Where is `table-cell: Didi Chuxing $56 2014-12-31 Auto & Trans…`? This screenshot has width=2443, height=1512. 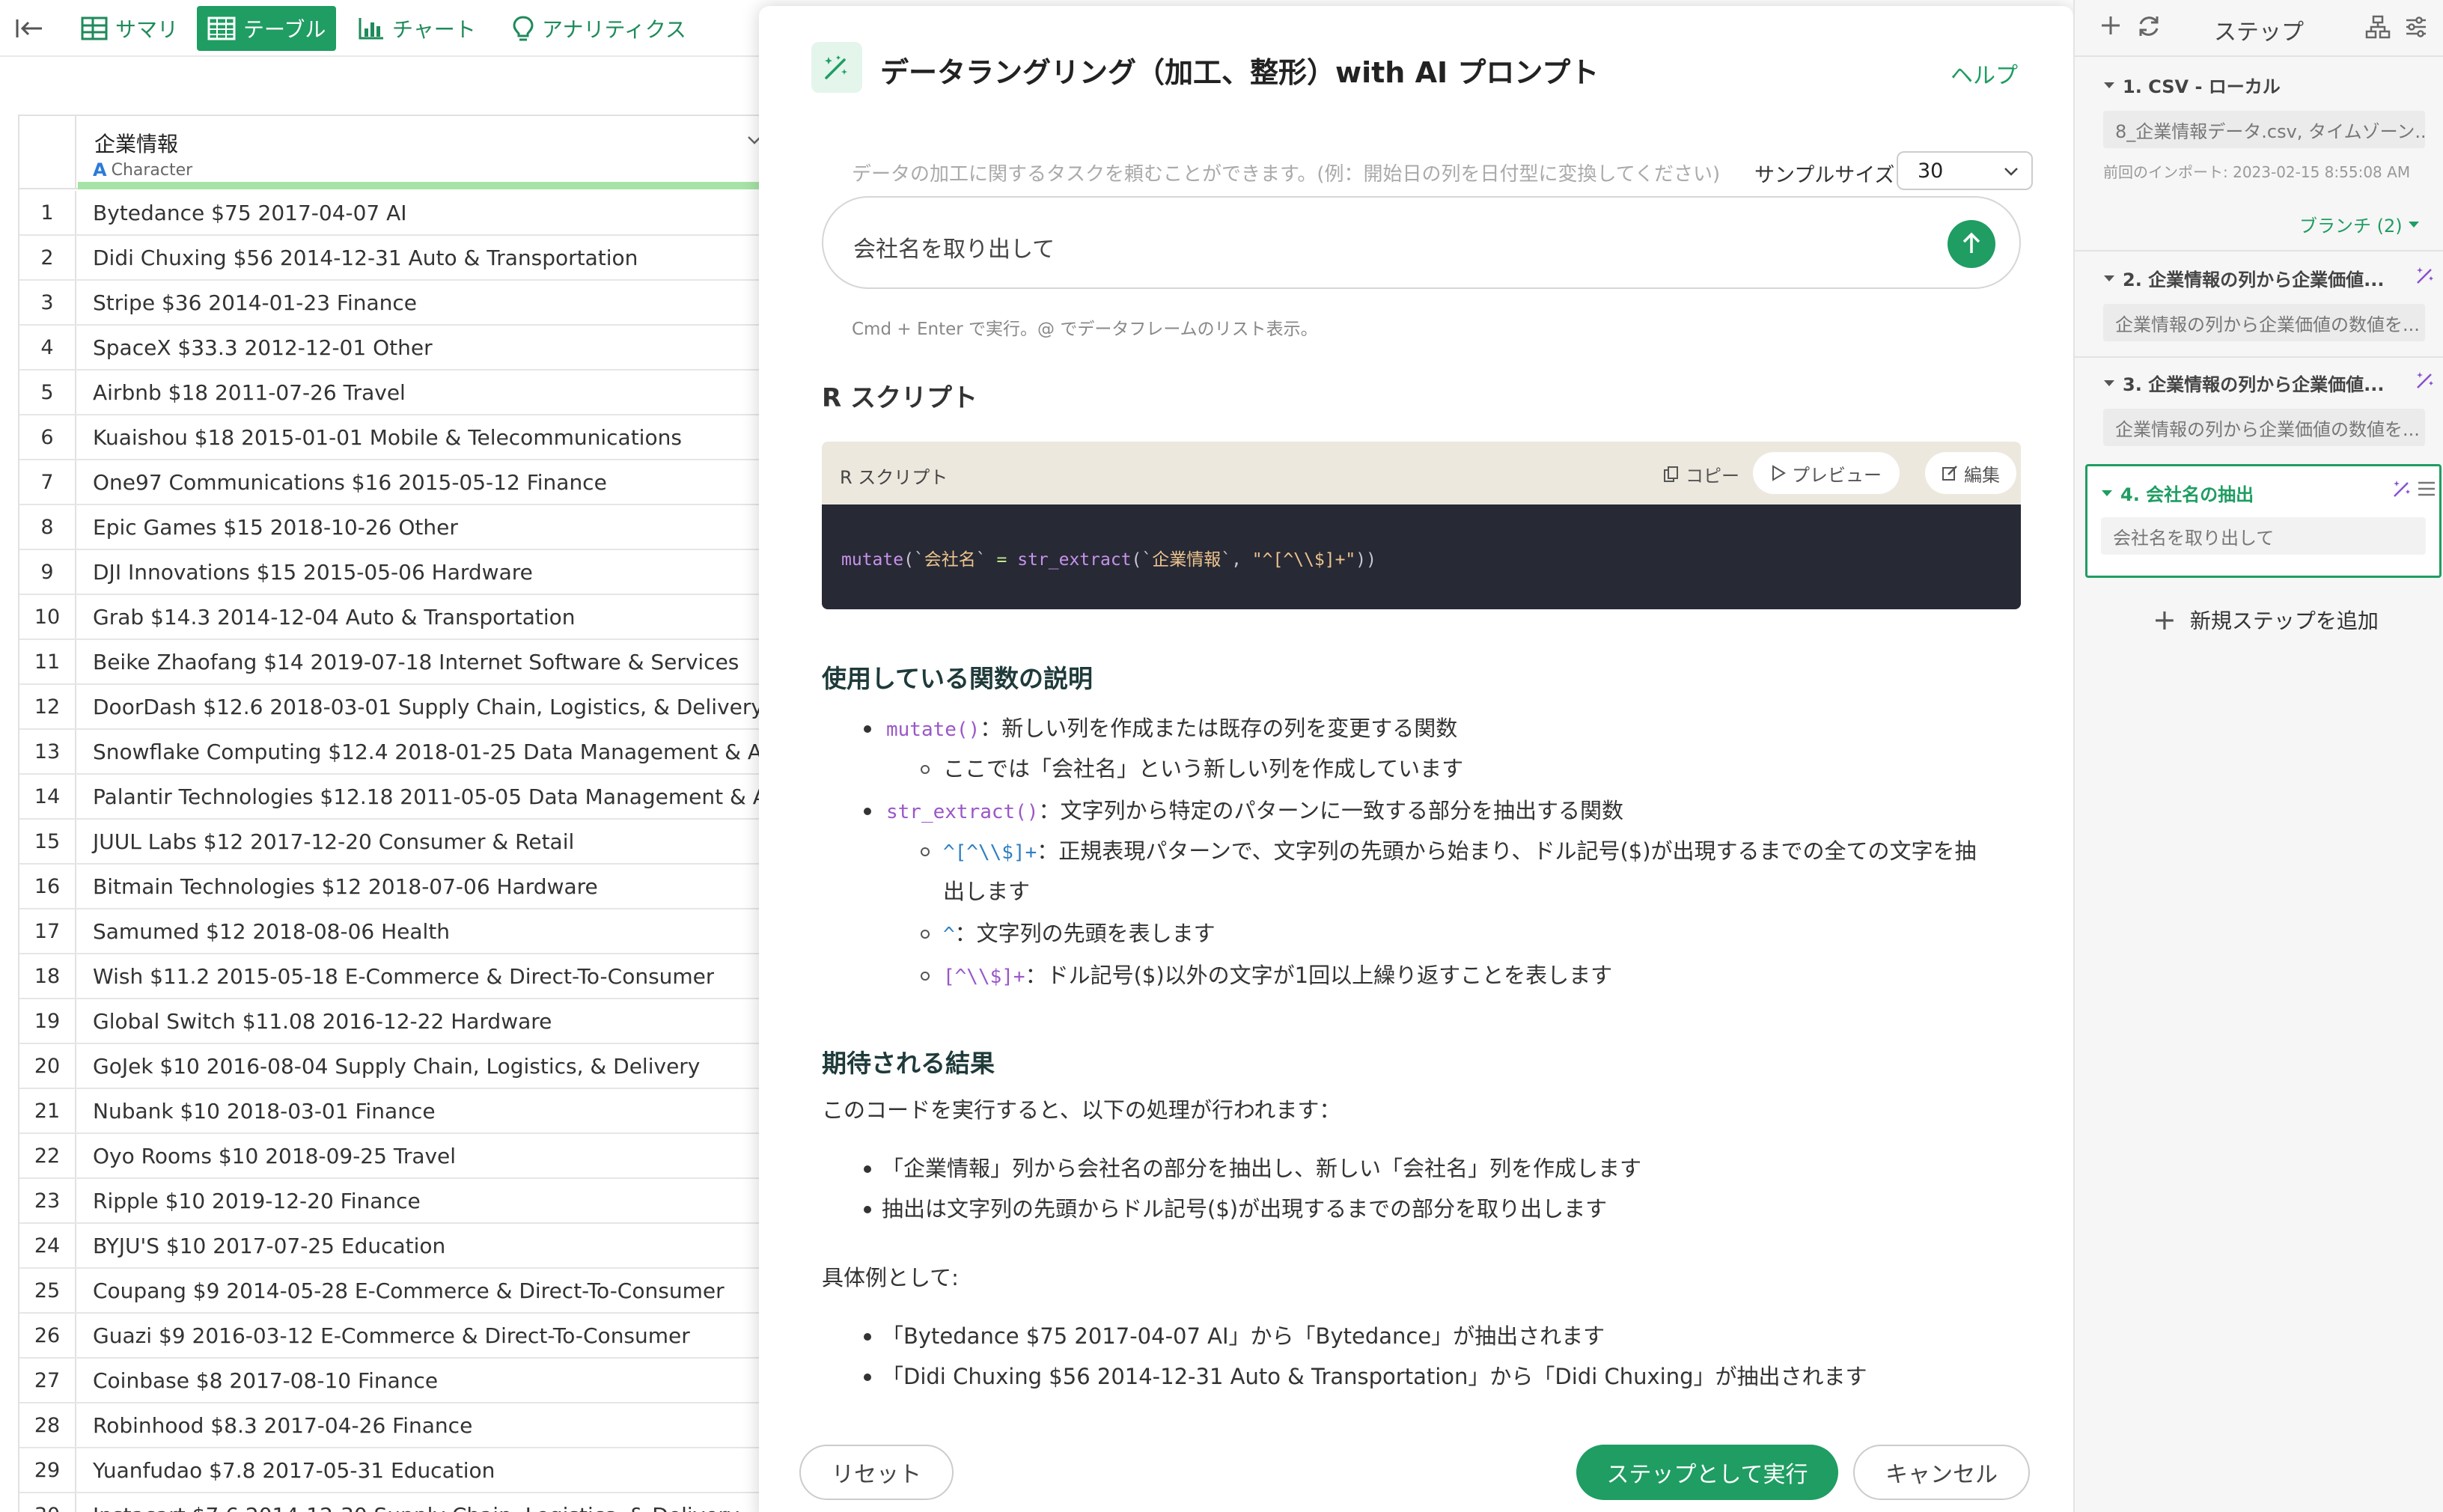
table-cell: Didi Chuxing $56 2014-12-31 Auto & Trans… is located at coordinates (357, 258).